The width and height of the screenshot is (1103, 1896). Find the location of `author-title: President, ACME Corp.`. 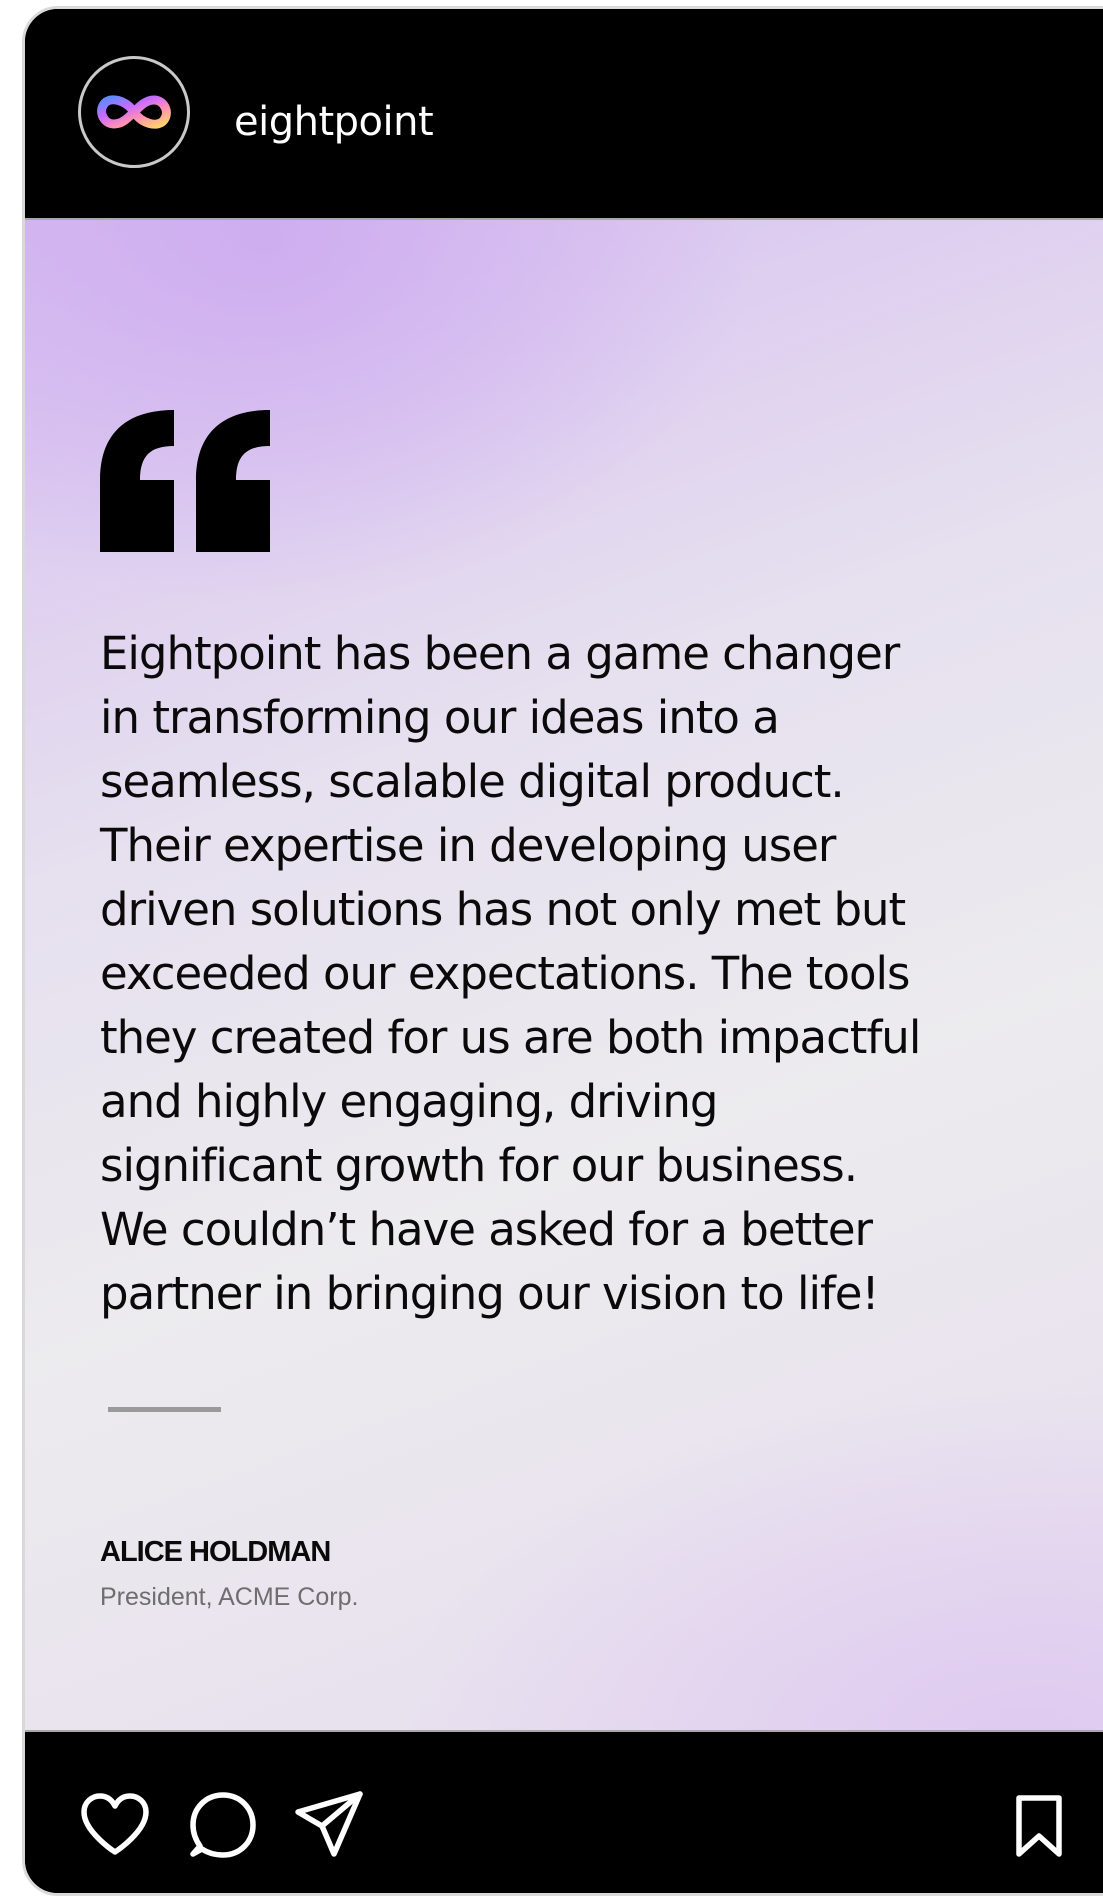

author-title: President, ACME Corp. is located at coordinates (229, 1597).